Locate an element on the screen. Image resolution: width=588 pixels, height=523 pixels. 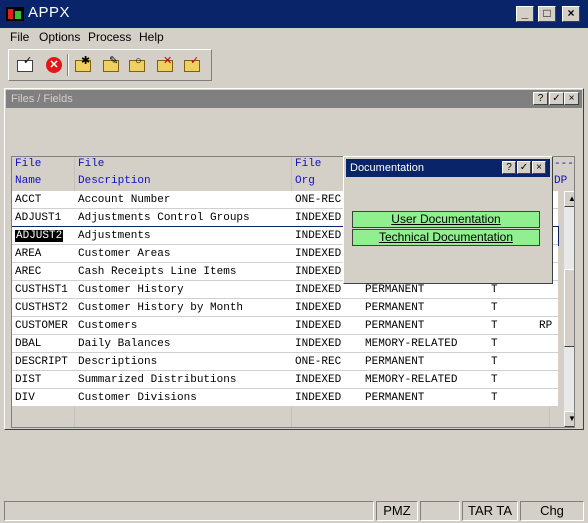
scroll-up-arrow-icon: ▲ is located at coordinates (569, 199).